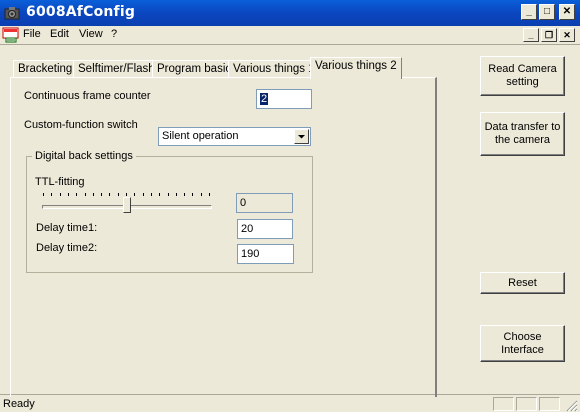 The width and height of the screenshot is (580, 412). I want to click on title-bar: 6008AfConfig _ □ ✕, so click(290, 13).